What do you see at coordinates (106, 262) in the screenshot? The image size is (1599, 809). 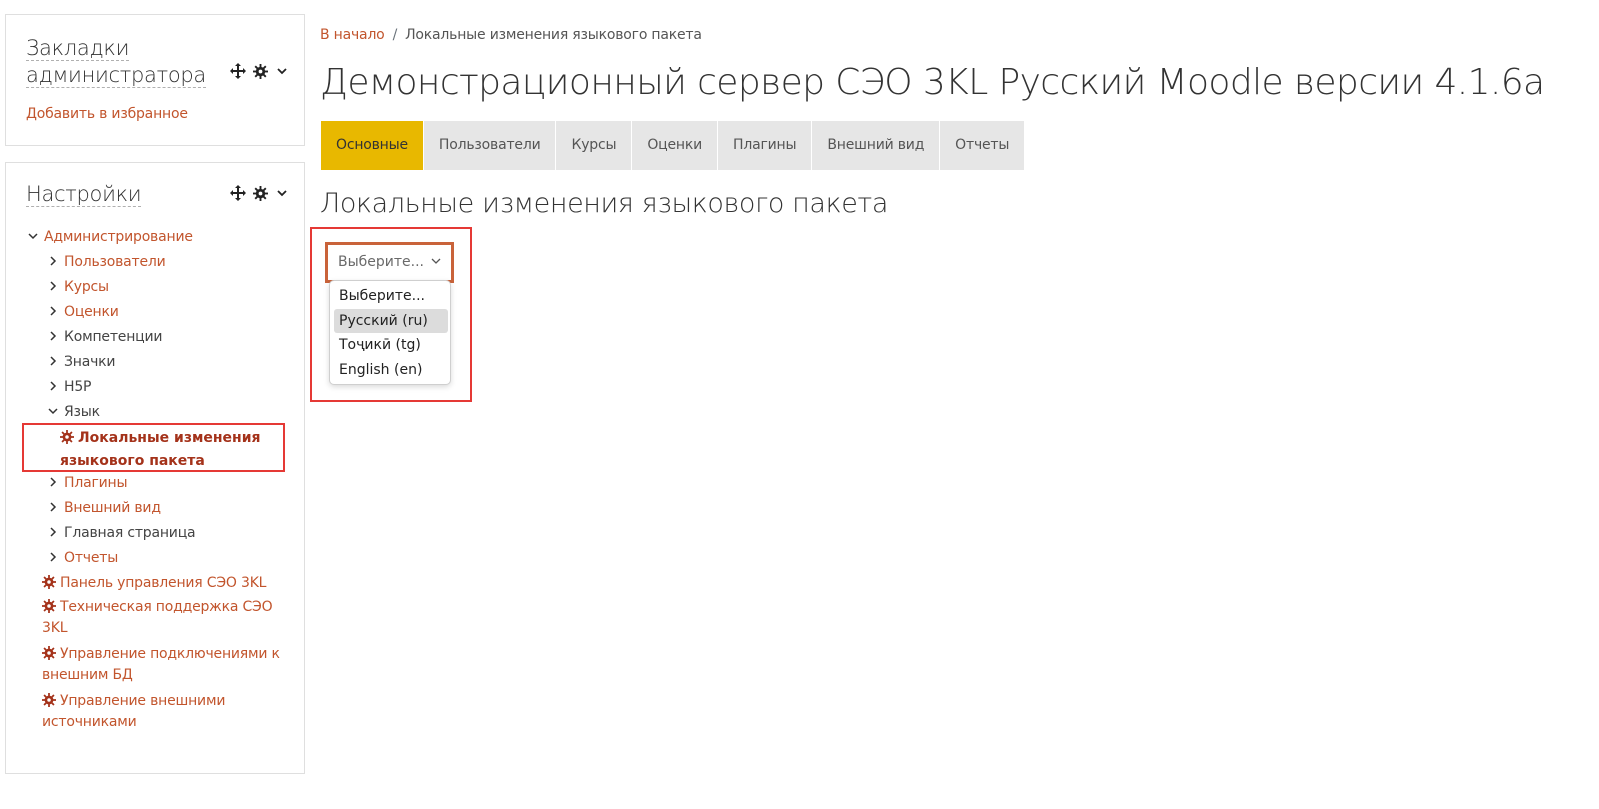 I see `tree-item-users: Пользователи` at bounding box center [106, 262].